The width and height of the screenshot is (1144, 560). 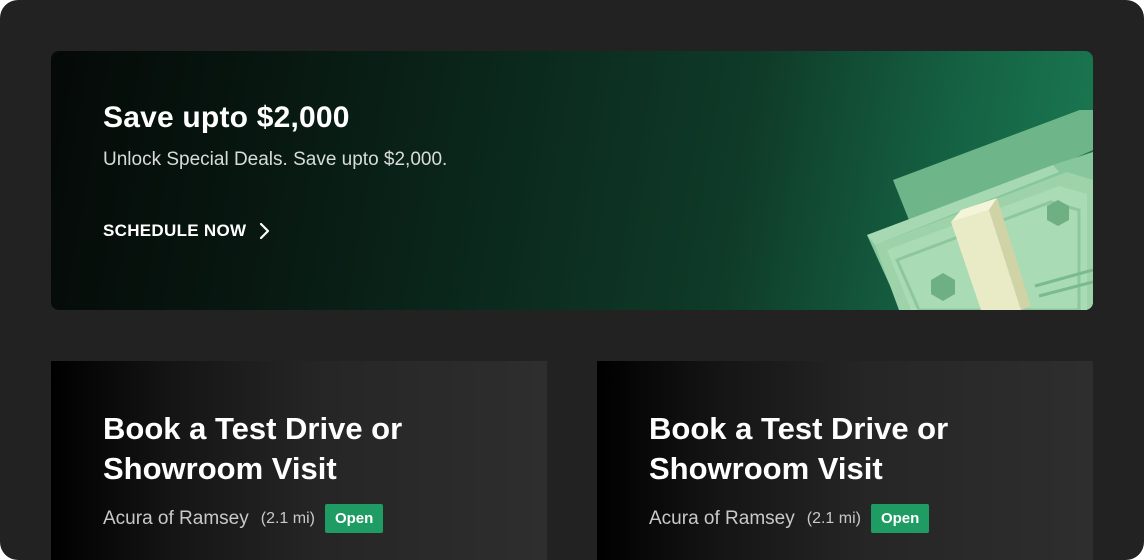 I want to click on promo-title: Save upto $2,000, so click(x=226, y=117).